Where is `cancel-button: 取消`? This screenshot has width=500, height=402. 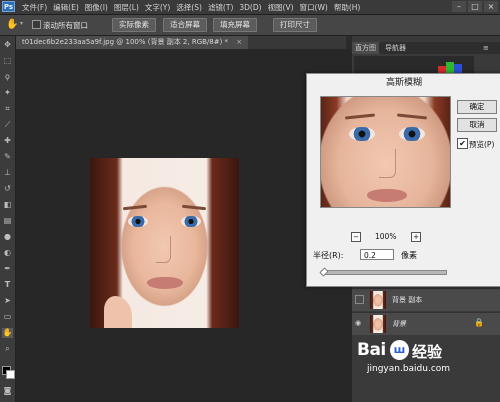 cancel-button: 取消 is located at coordinates (477, 125).